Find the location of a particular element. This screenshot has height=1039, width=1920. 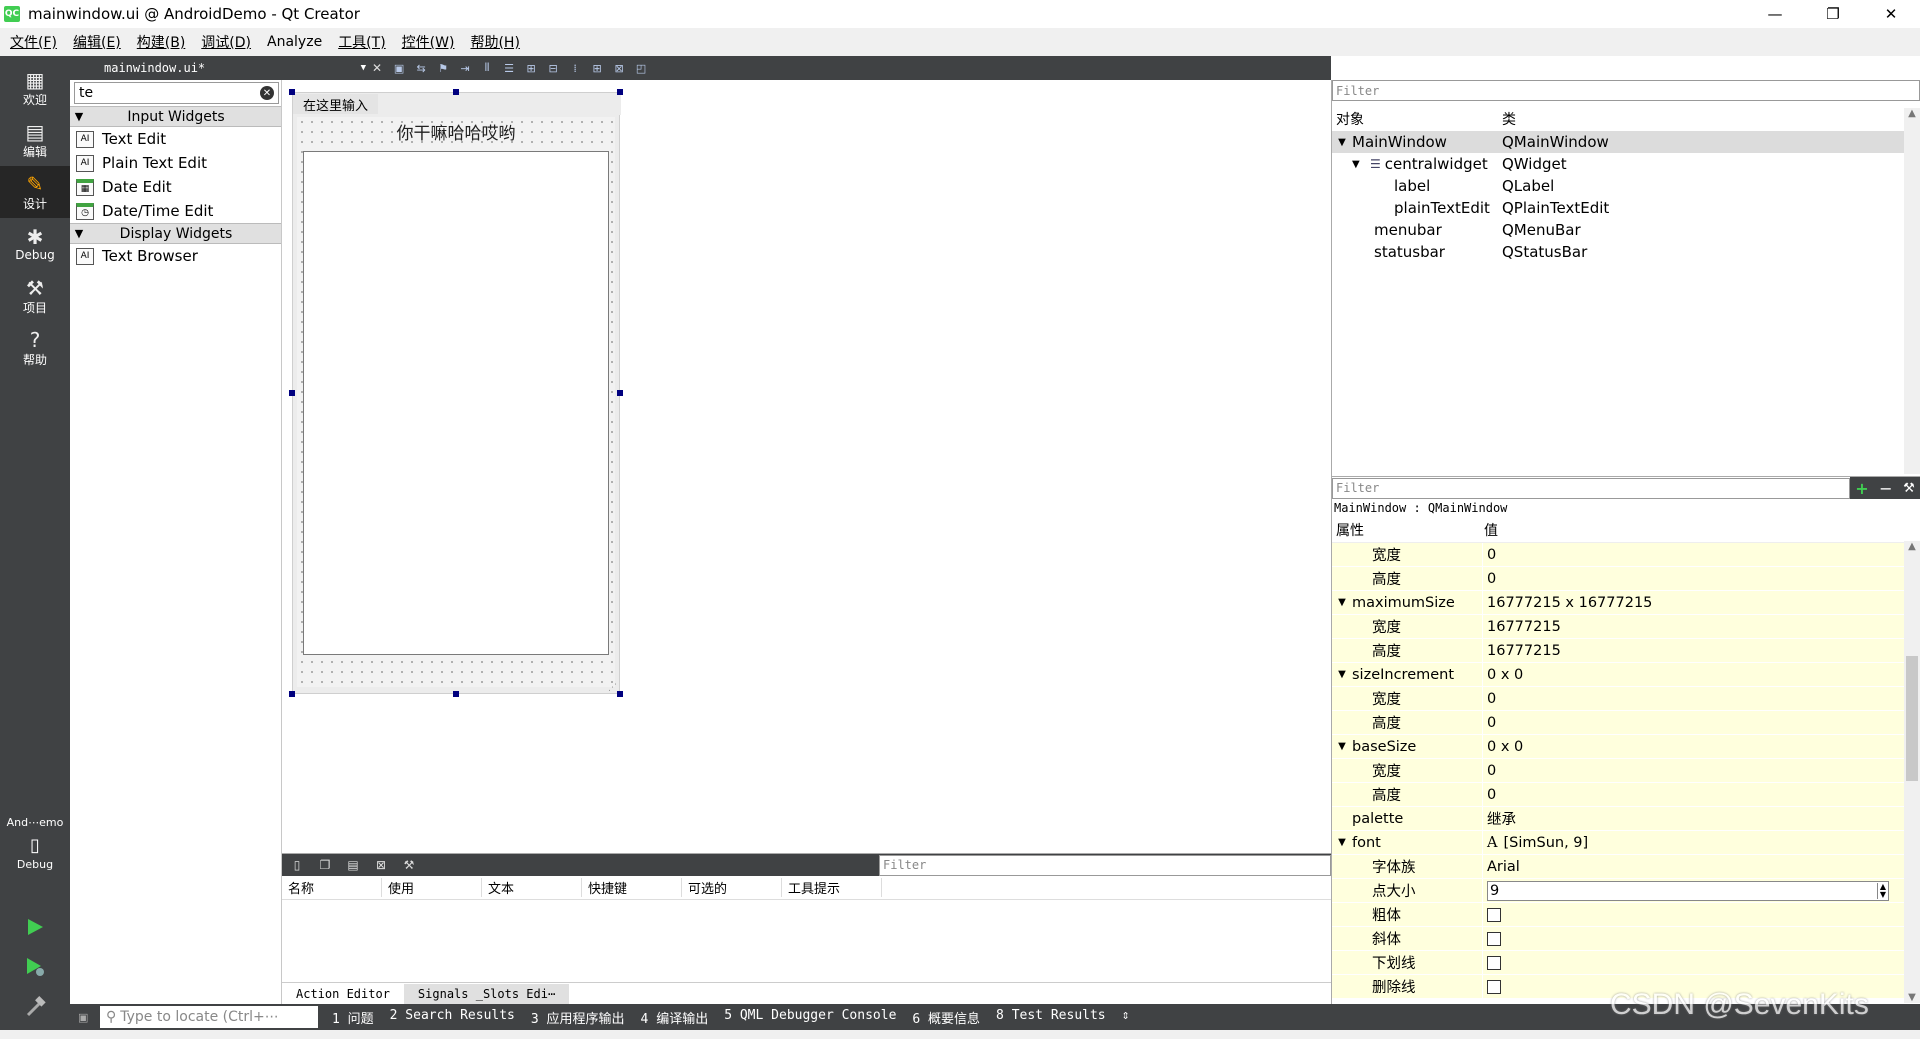

property-value: 继承 is located at coordinates (1701, 818).